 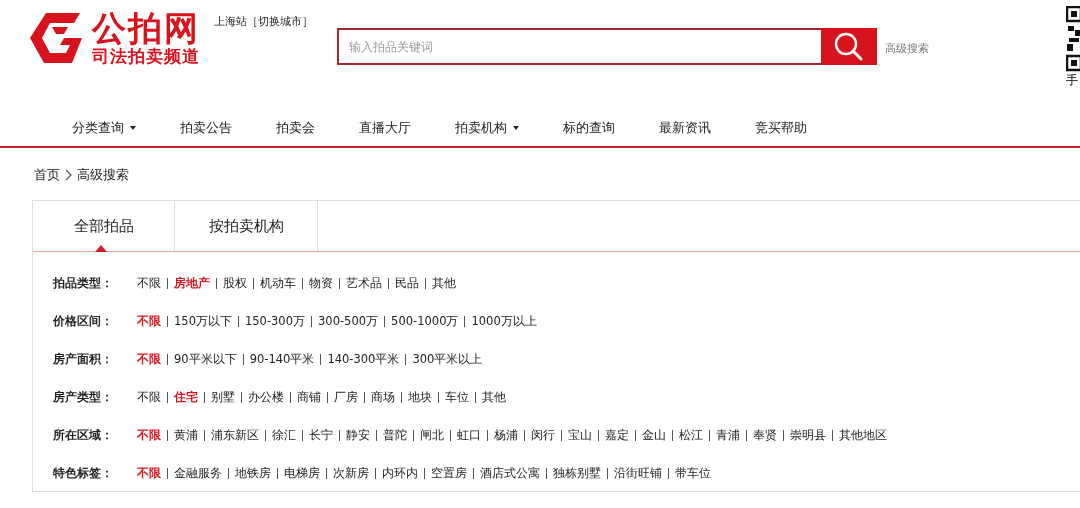 What do you see at coordinates (457, 397) in the screenshot?
I see `filter-option: 车位` at bounding box center [457, 397].